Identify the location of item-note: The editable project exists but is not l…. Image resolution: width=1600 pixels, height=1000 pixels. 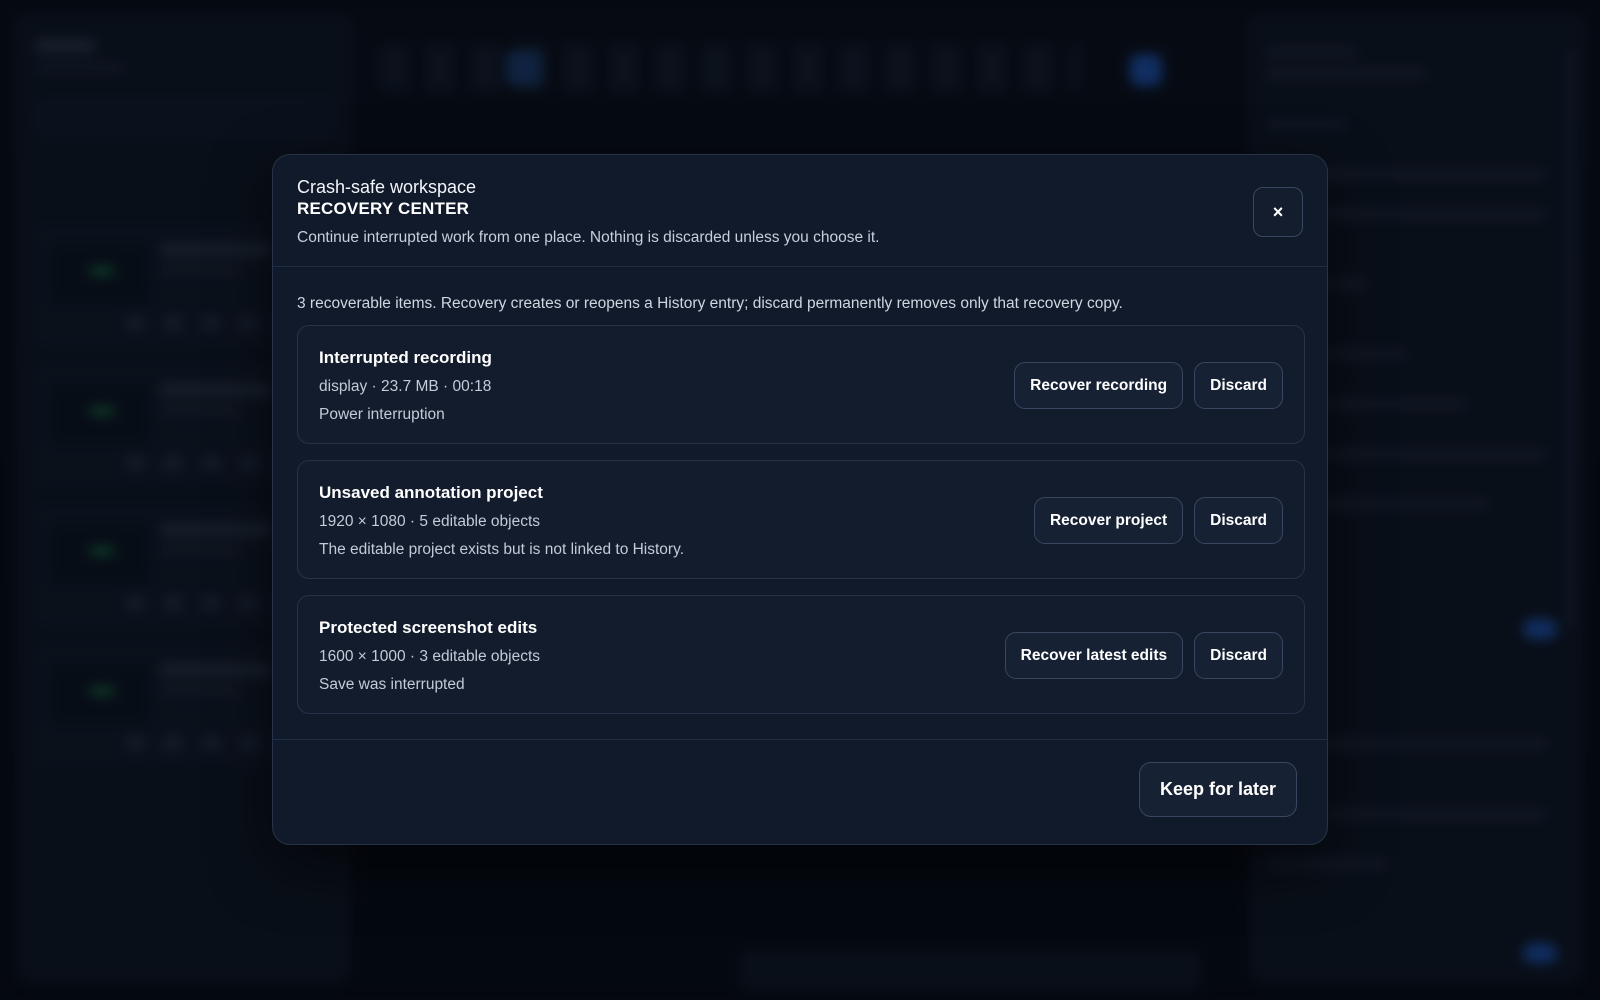
(501, 549).